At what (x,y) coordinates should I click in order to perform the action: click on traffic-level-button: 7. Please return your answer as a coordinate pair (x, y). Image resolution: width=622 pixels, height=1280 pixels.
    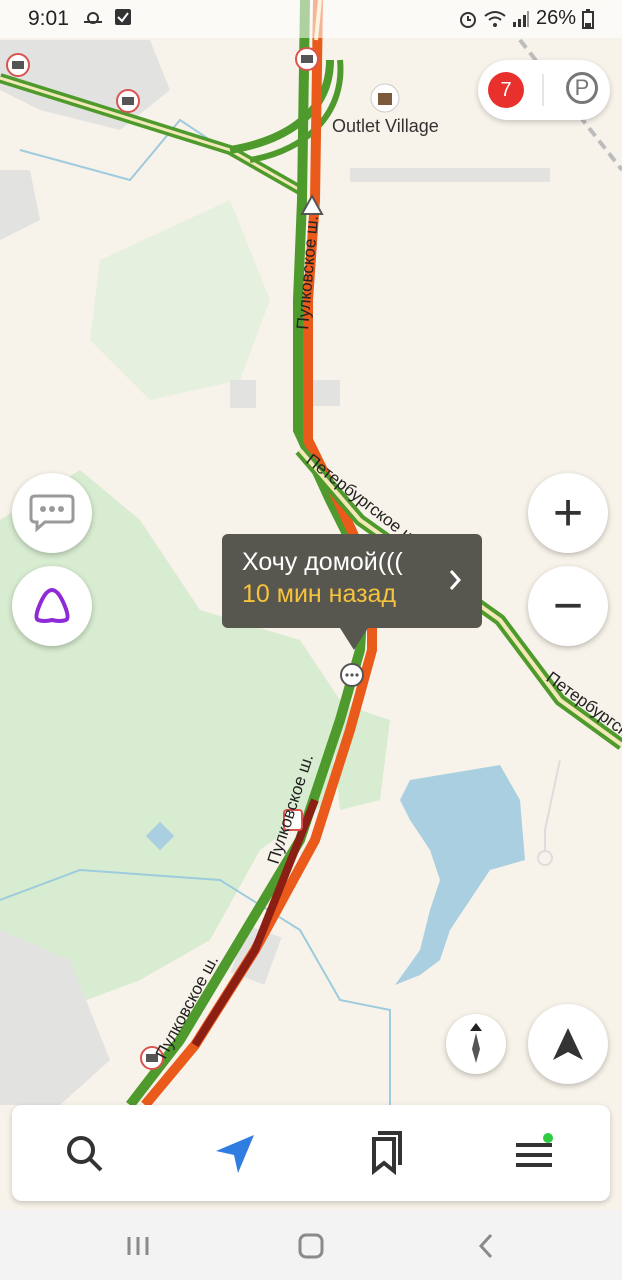
    Looking at the image, I should click on (506, 90).